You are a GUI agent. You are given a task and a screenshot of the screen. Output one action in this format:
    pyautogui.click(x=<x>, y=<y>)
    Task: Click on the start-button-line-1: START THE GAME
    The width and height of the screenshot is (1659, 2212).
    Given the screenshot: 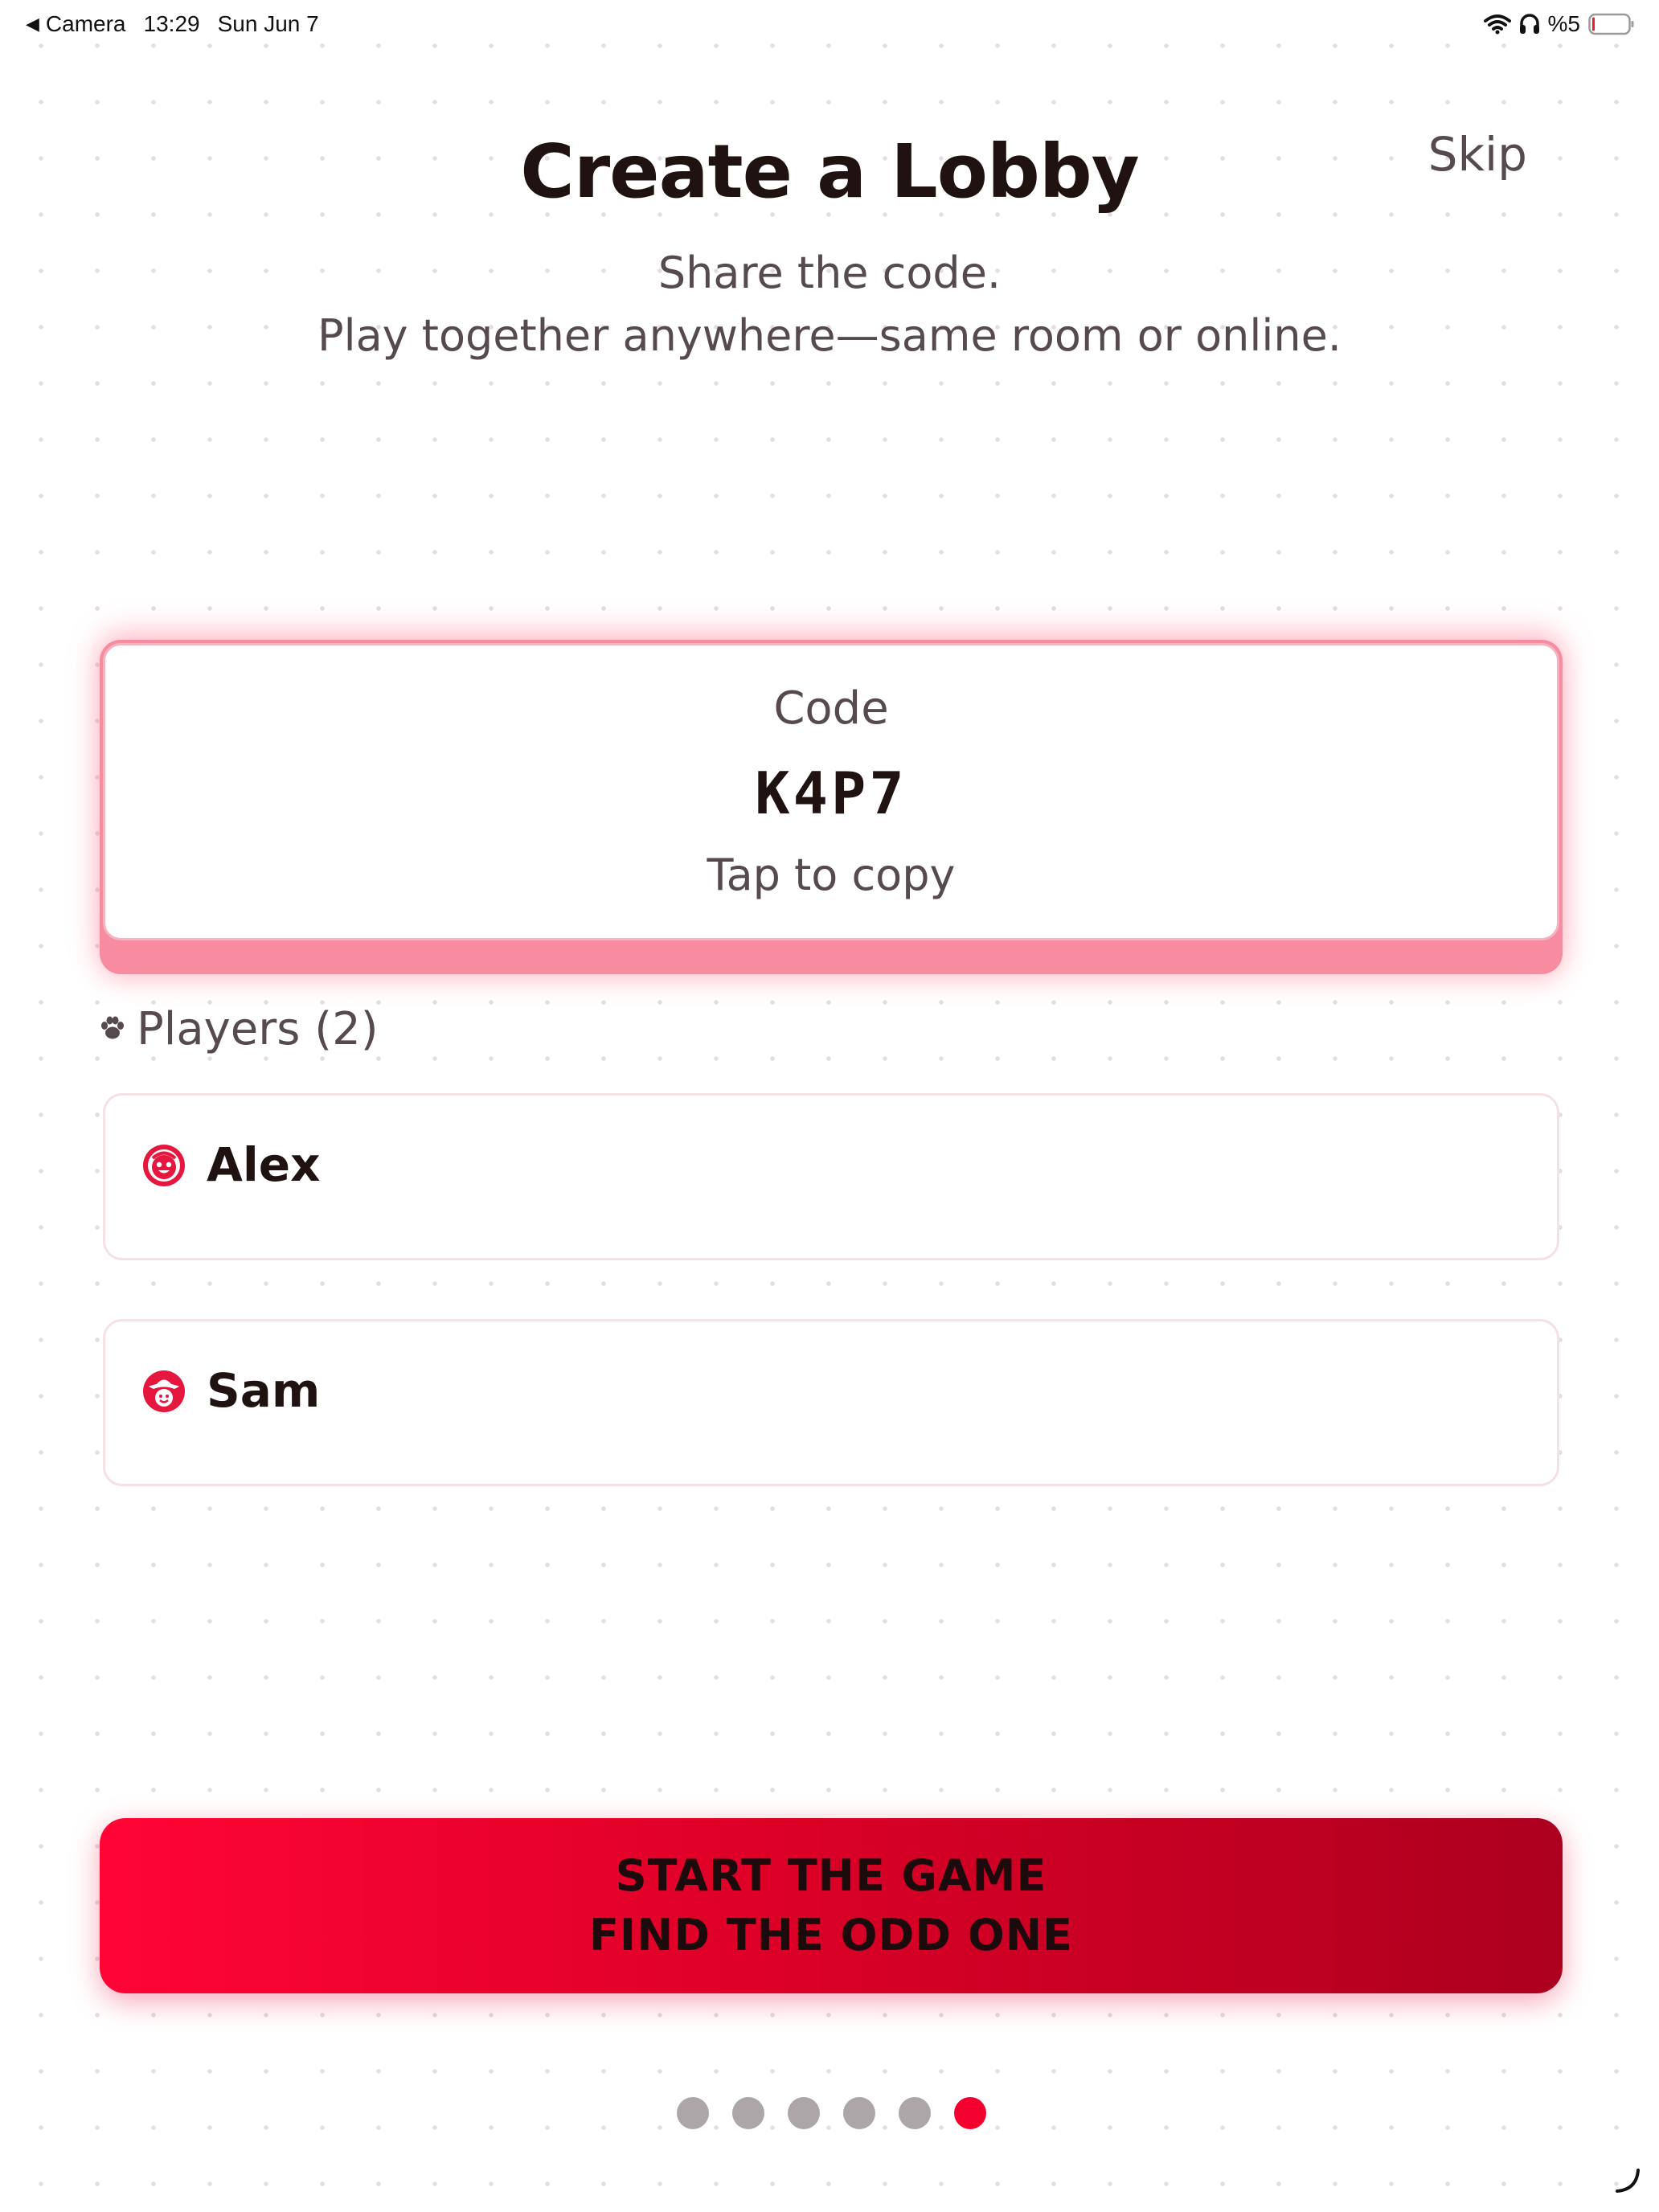 What is the action you would take?
    pyautogui.click(x=831, y=1876)
    